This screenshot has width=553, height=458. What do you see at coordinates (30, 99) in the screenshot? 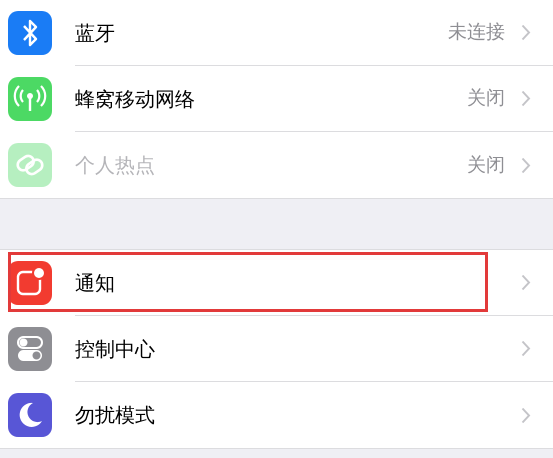
I see `antenna-icon` at bounding box center [30, 99].